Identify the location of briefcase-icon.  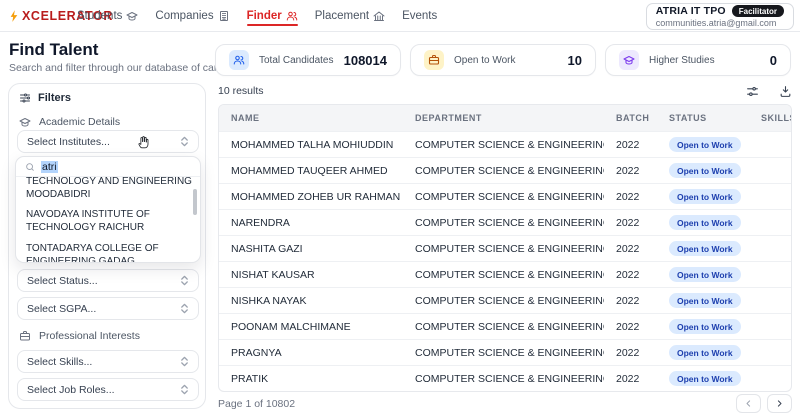
(25, 336).